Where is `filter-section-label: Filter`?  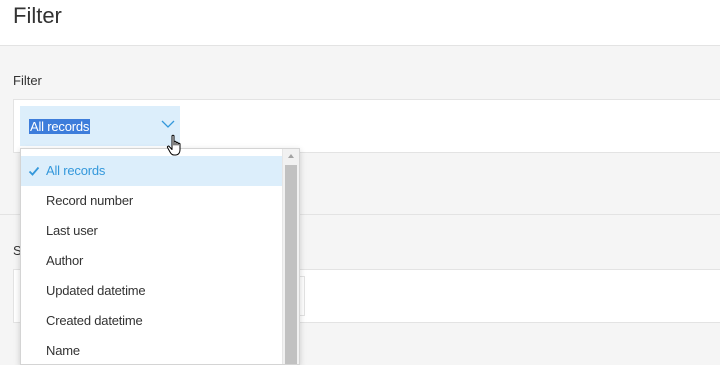 filter-section-label: Filter is located at coordinates (27, 80).